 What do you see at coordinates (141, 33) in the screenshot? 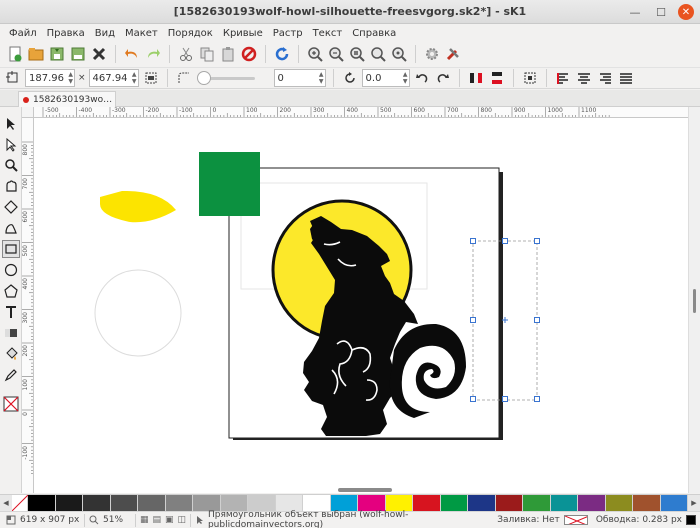
I see `menu-layout: Макет` at bounding box center [141, 33].